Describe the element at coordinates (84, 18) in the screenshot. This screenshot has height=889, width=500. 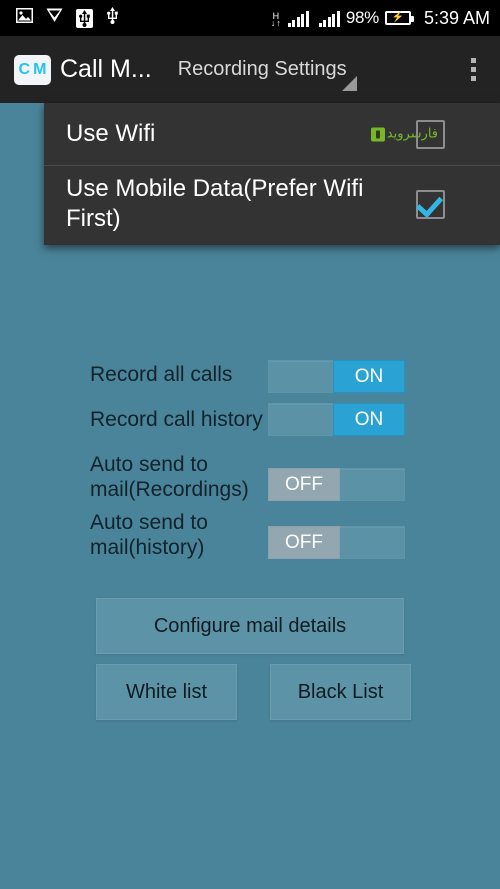
I see `usb-connected-icon` at that location.